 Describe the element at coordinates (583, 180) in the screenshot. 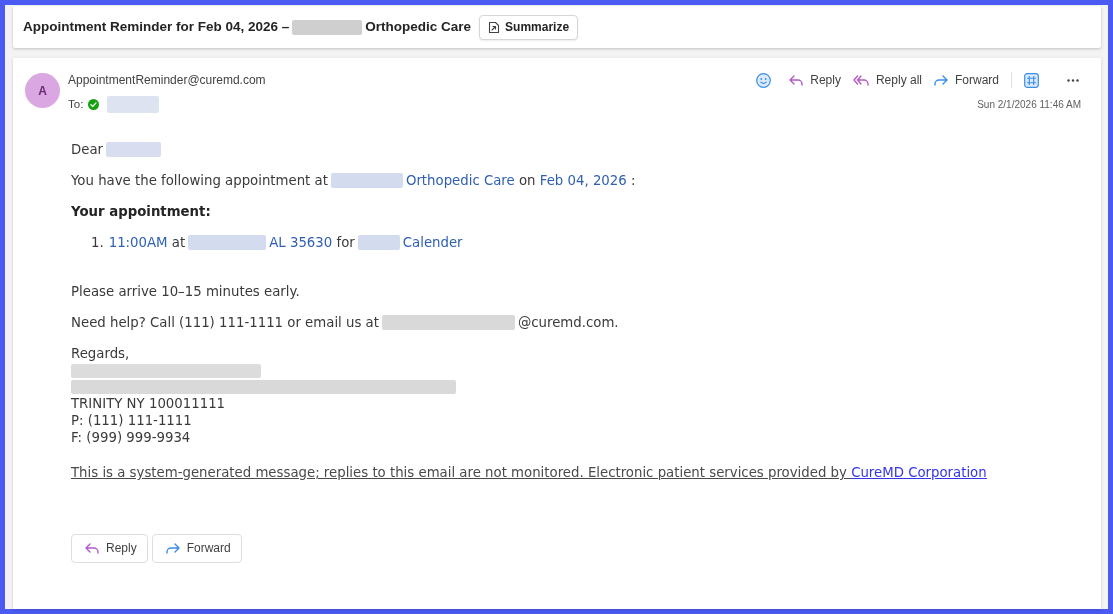

I see `highlighted-text: Feb 04, 2026` at that location.